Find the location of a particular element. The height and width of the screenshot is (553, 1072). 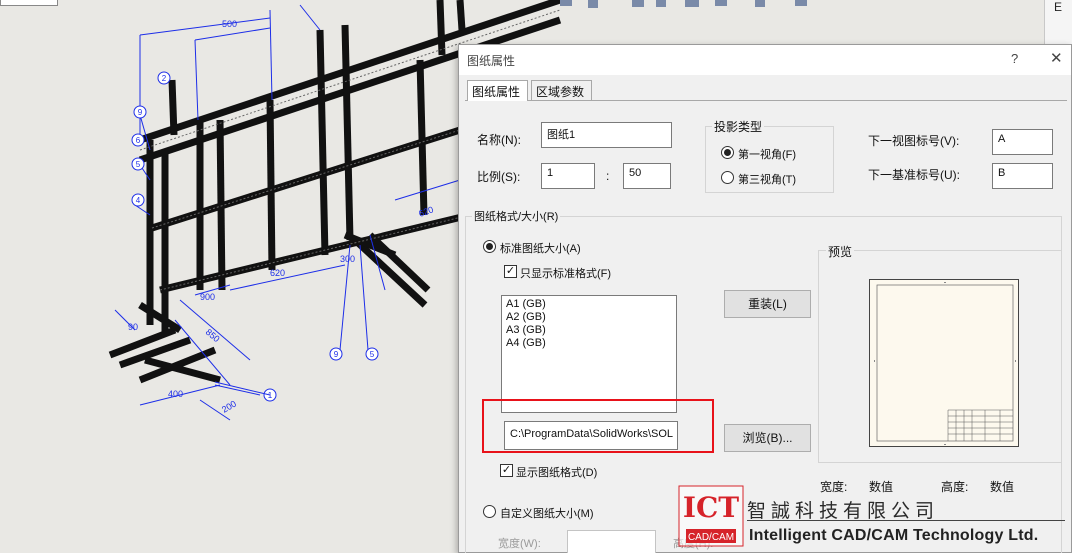

list-item: A3 (GB) is located at coordinates (589, 330).